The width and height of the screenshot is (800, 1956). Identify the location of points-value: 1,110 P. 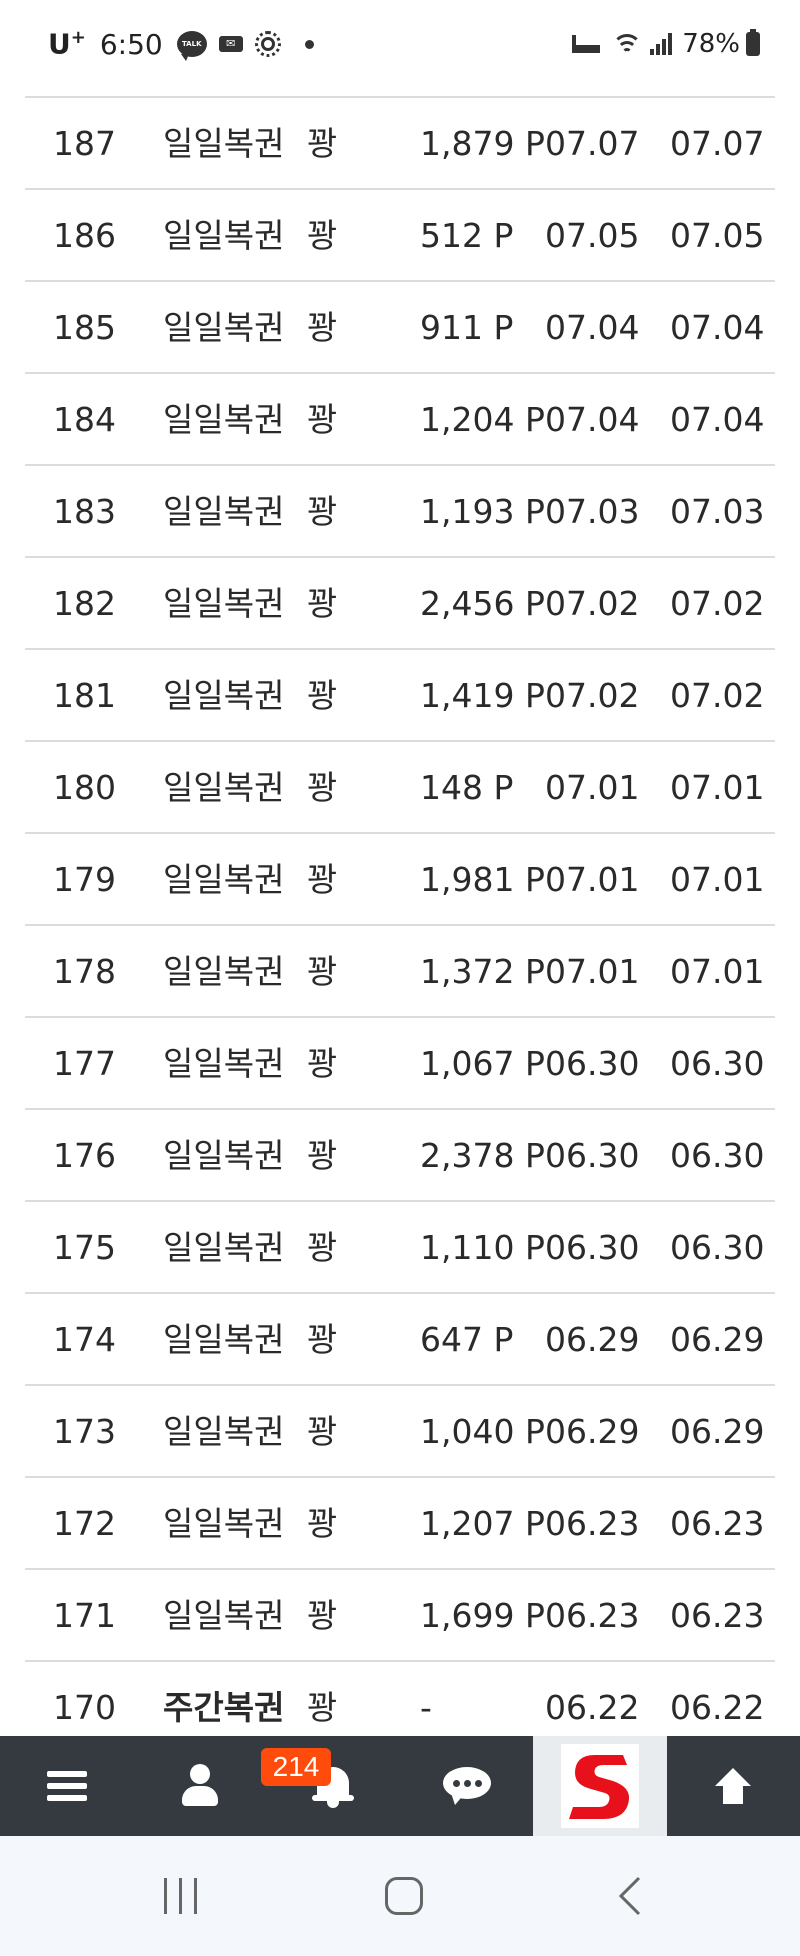
(482, 1247).